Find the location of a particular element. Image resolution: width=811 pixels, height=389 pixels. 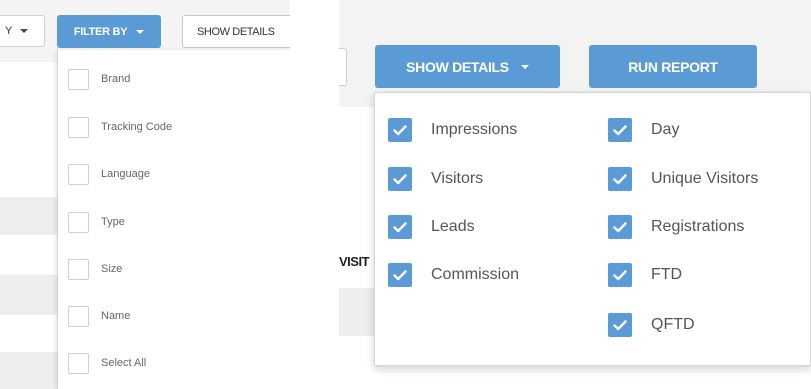

detail-option-unique-visitors: Unique Visitors is located at coordinates (683, 179).